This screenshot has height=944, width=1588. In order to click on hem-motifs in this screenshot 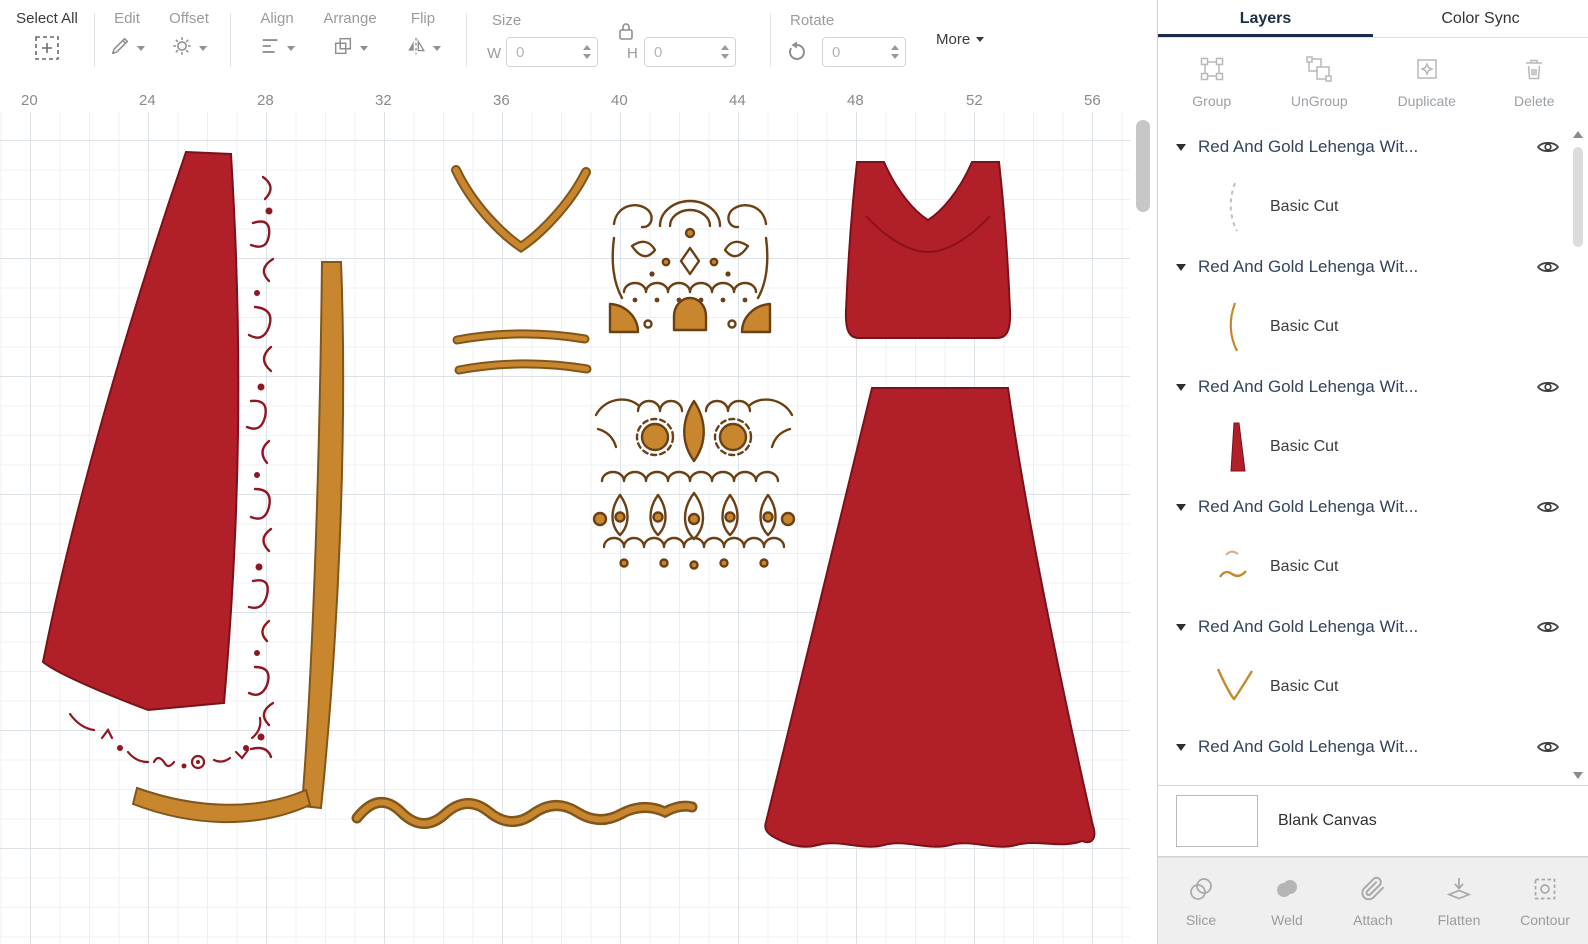, I will do `click(165, 741)`.